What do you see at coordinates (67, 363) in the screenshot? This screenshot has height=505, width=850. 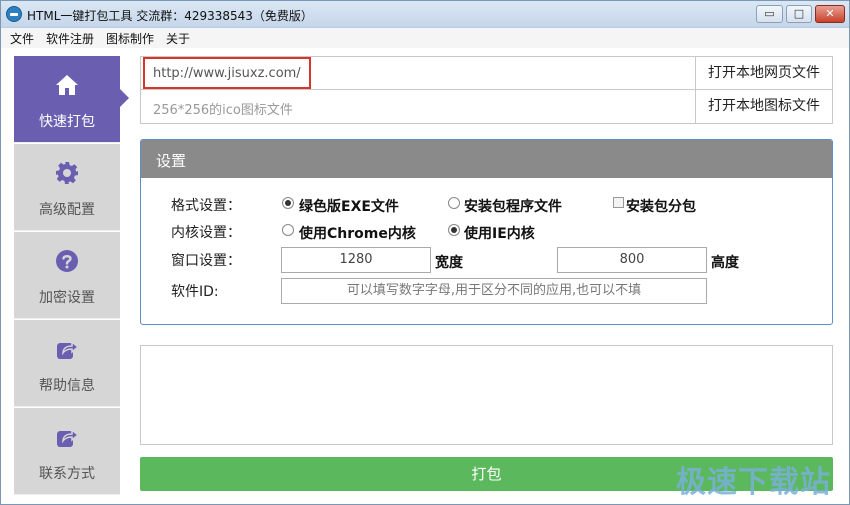 I see `sidebar-item-help: 帮助信息` at bounding box center [67, 363].